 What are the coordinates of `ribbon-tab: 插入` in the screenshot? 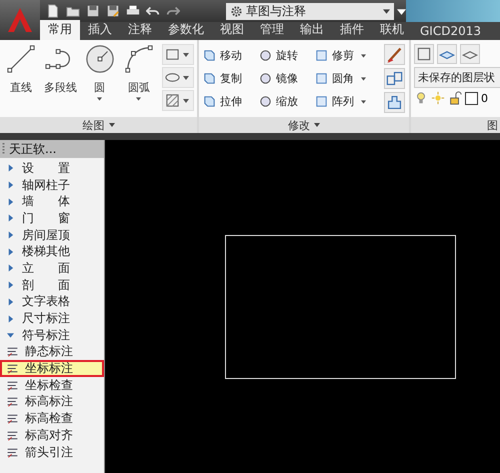 It's located at (100, 30).